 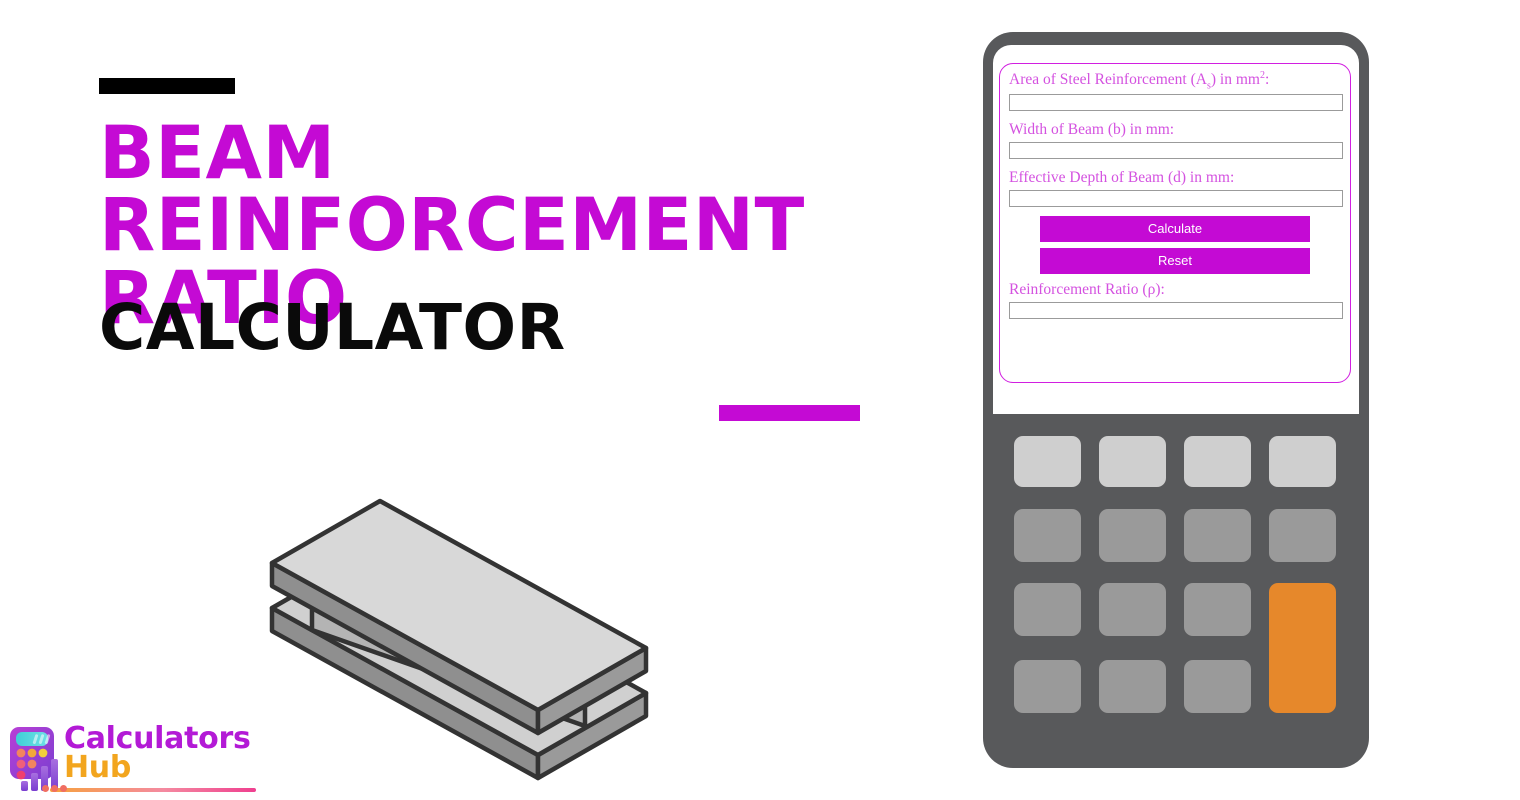 What do you see at coordinates (157, 738) in the screenshot?
I see `brand-word-calculators: Calculators` at bounding box center [157, 738].